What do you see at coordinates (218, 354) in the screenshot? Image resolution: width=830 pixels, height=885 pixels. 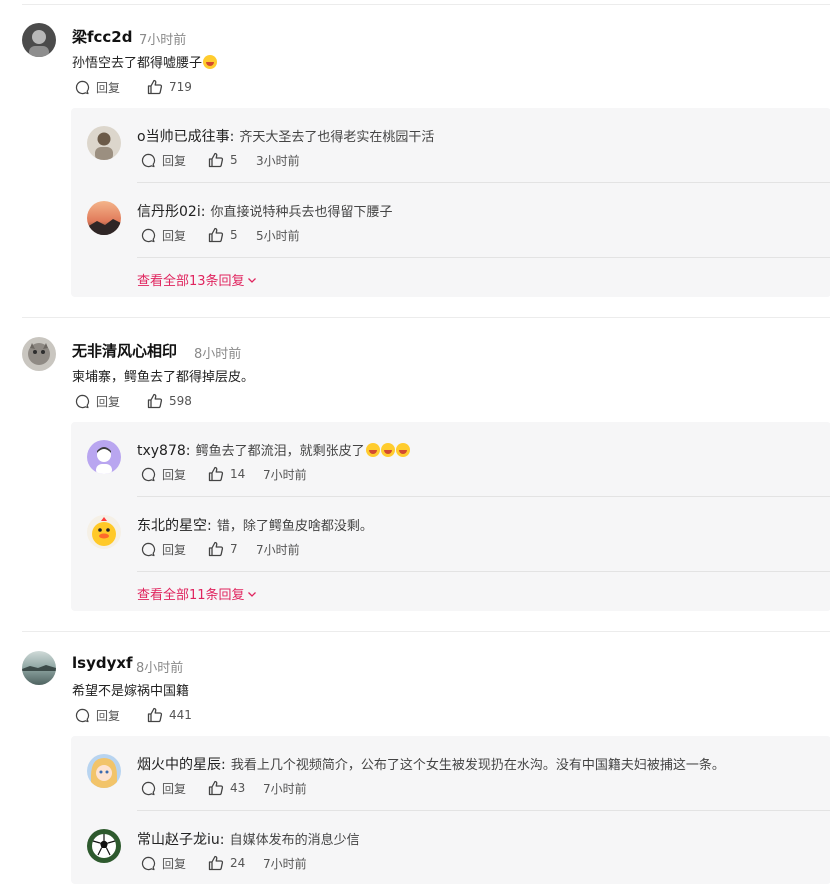 I see `comment-time: 8小时前` at bounding box center [218, 354].